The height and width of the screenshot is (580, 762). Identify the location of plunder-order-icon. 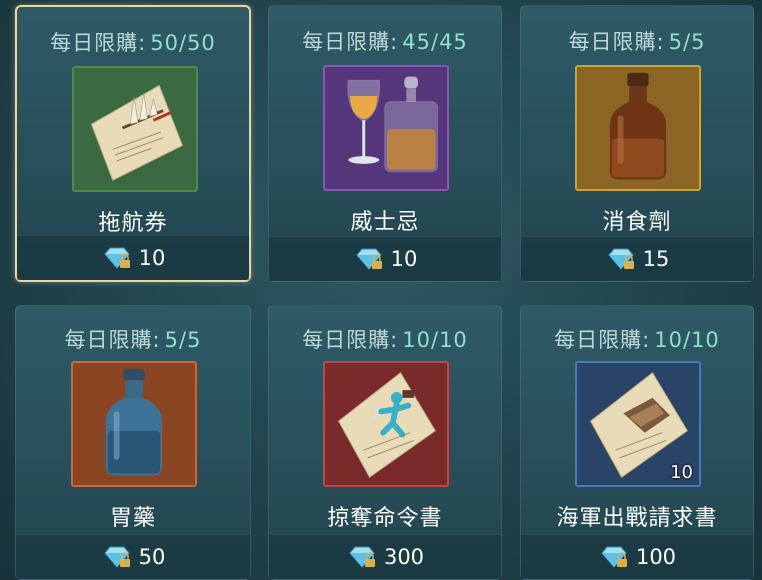
(386, 424).